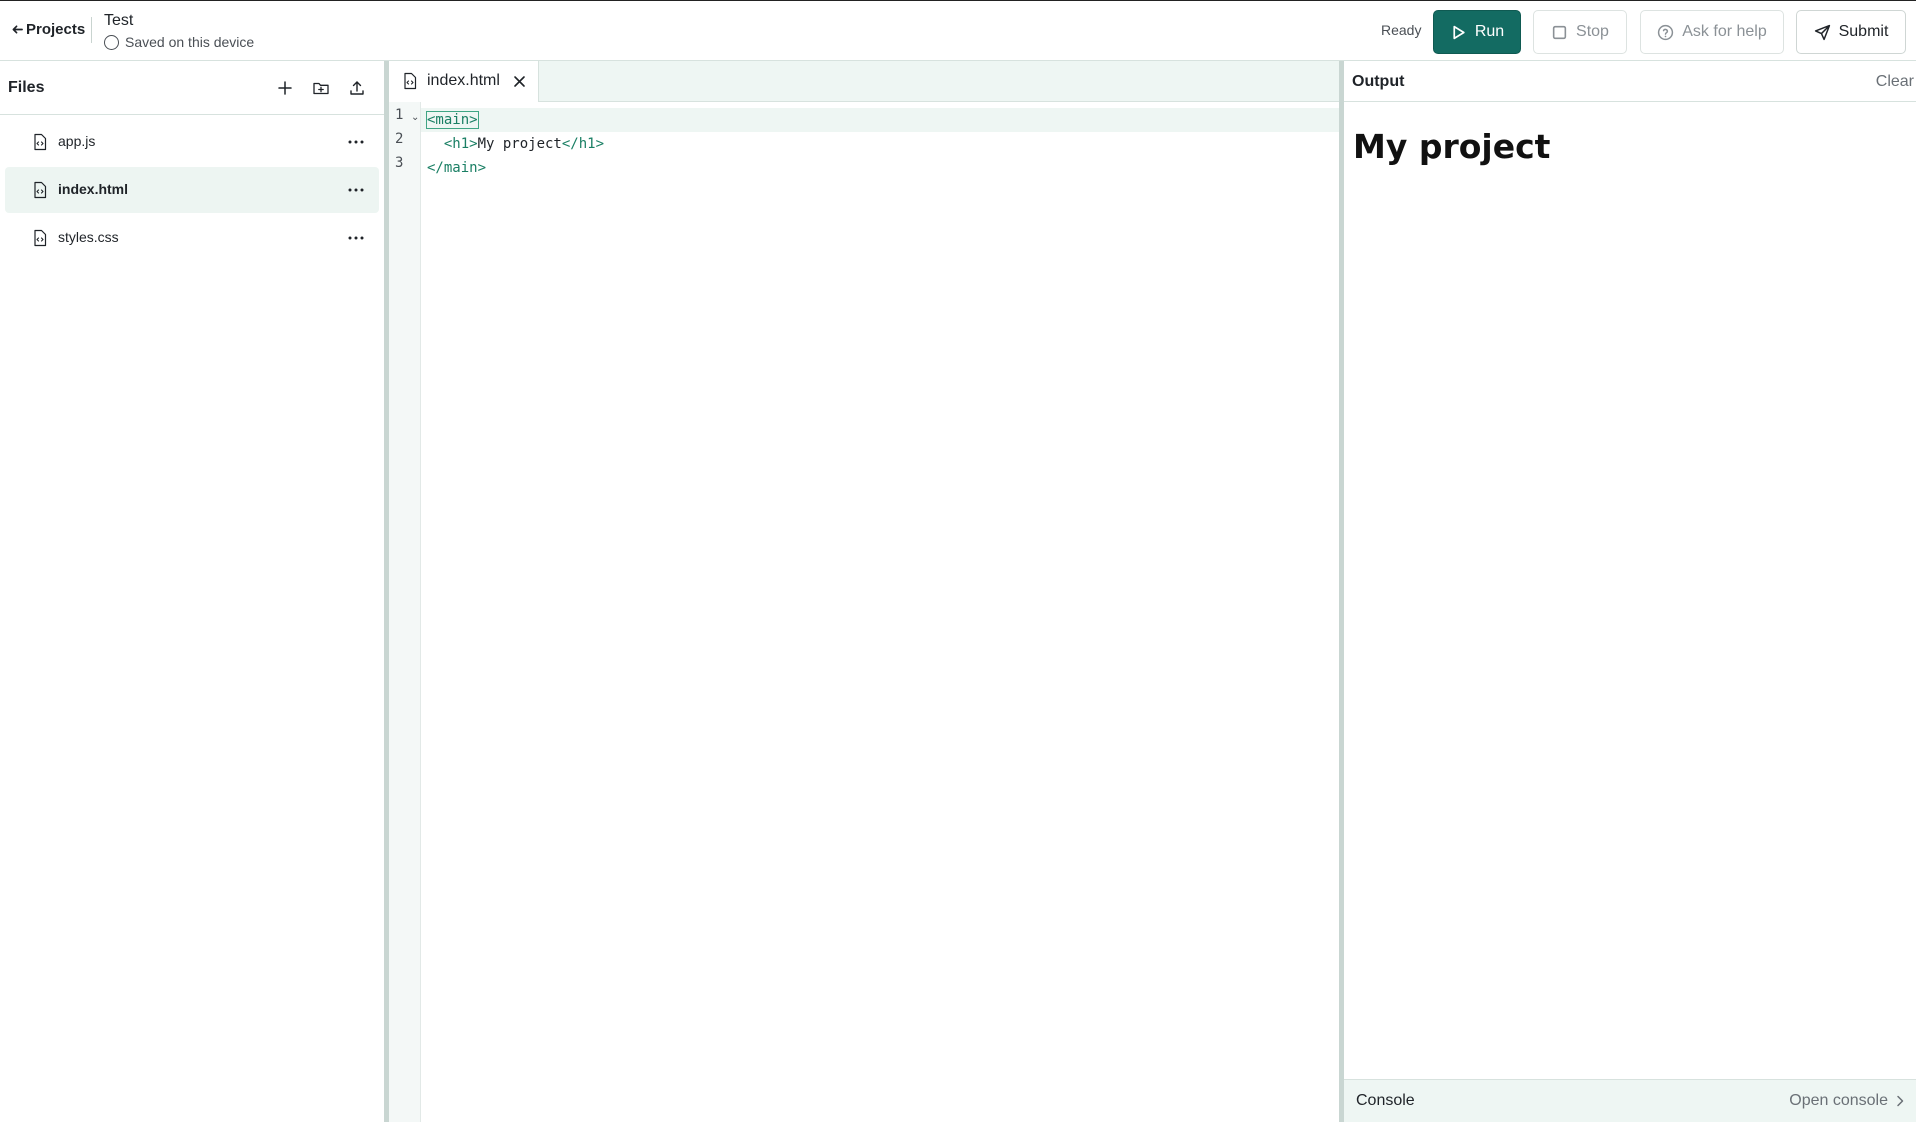 The height and width of the screenshot is (1122, 1916). Describe the element at coordinates (880, 120) in the screenshot. I see `code-line: <main>` at that location.